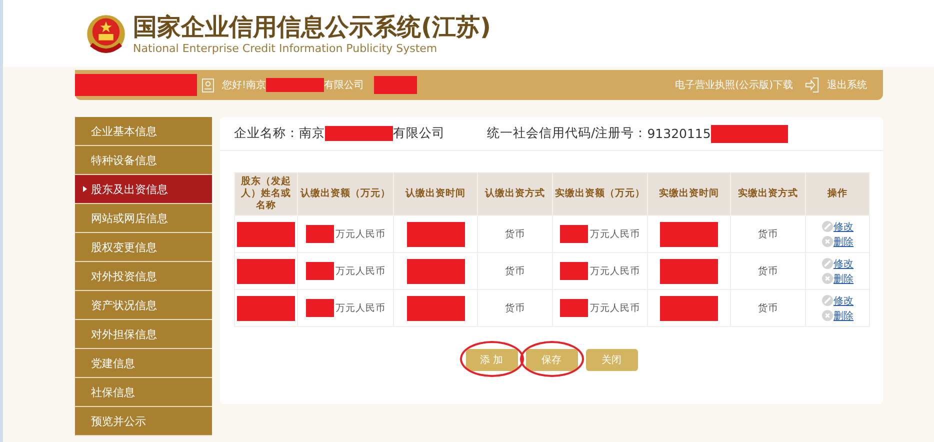 The height and width of the screenshot is (442, 934). I want to click on column-header: 操作, so click(838, 194).